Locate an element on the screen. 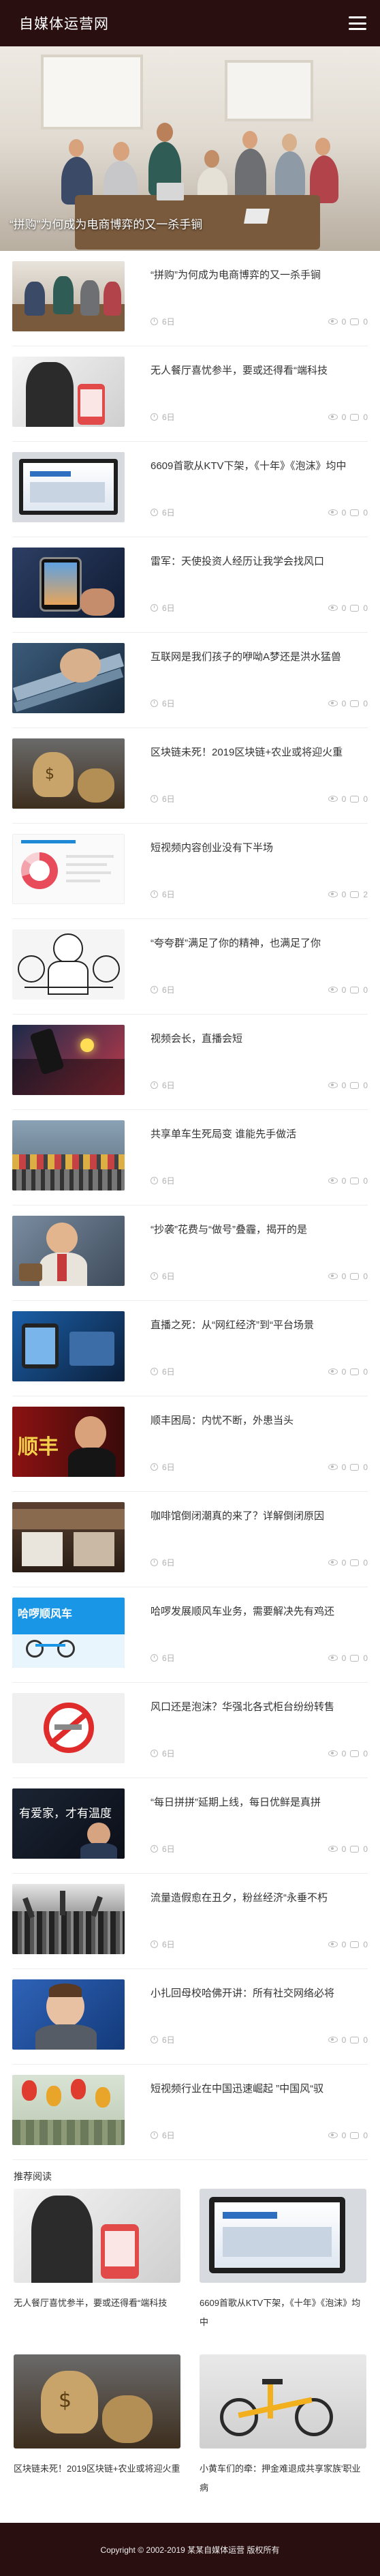 The width and height of the screenshot is (380, 2576). list-item: 共享单车生死局变 谁能先手做活 6日 0 0 is located at coordinates (190, 1157).